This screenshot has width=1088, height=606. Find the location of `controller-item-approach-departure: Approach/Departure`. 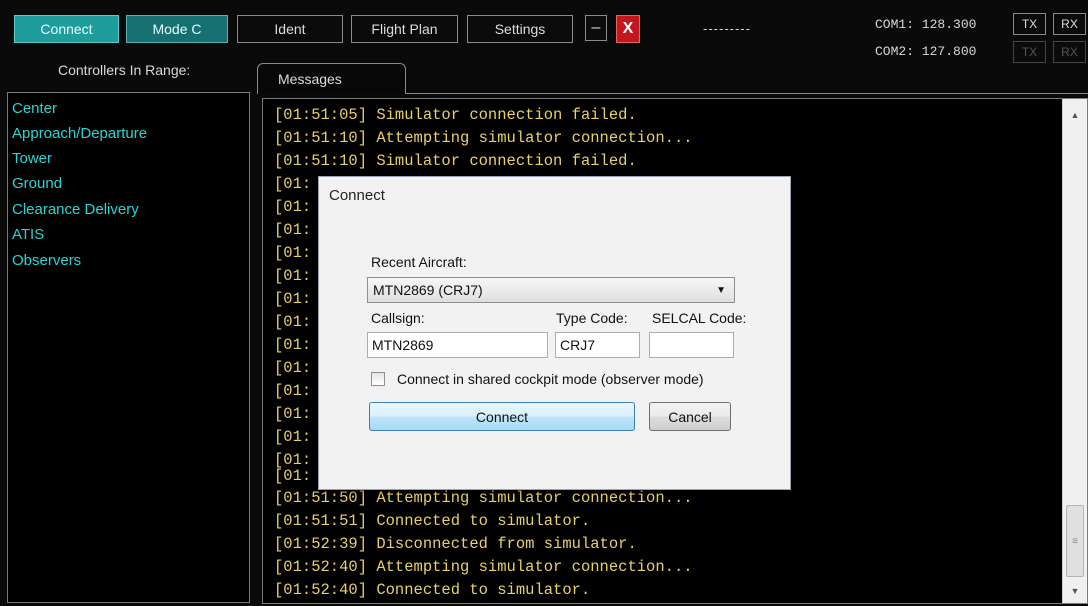

controller-item-approach-departure: Approach/Departure is located at coordinates (79, 133).